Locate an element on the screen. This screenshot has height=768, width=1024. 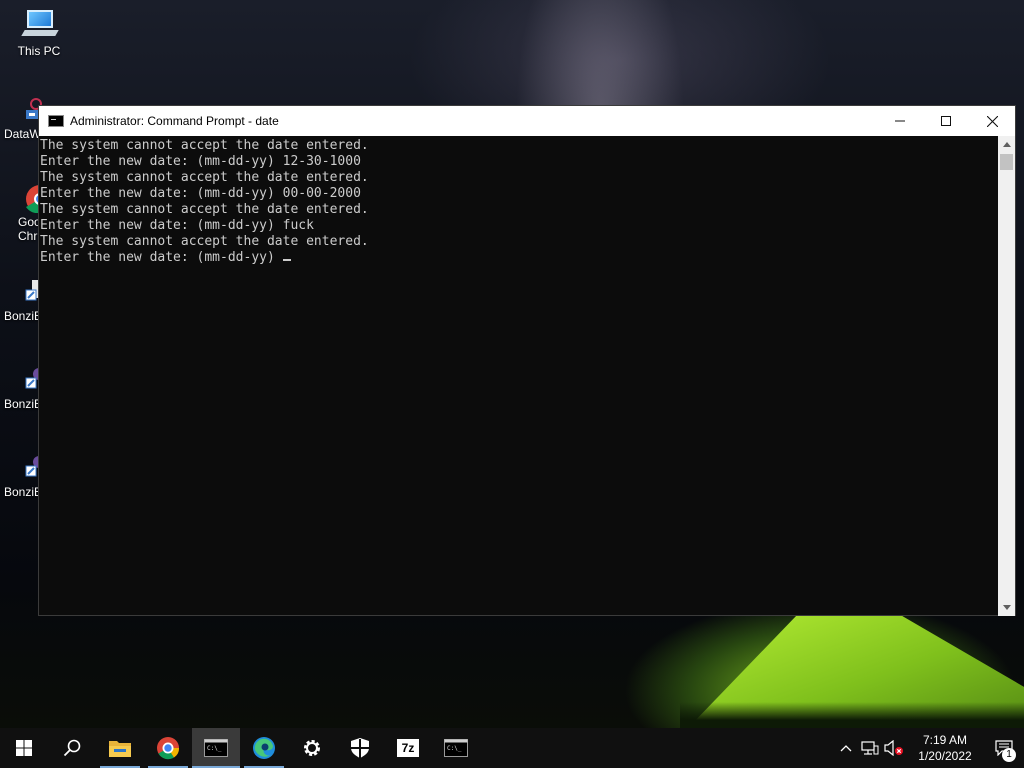
maximize-icon is located at coordinates (946, 121).